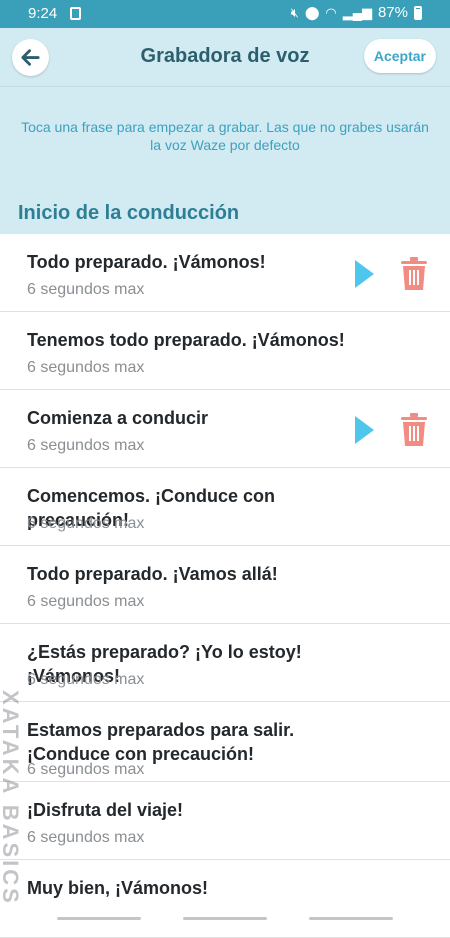 The width and height of the screenshot is (450, 938). I want to click on battery-icon, so click(418, 12).